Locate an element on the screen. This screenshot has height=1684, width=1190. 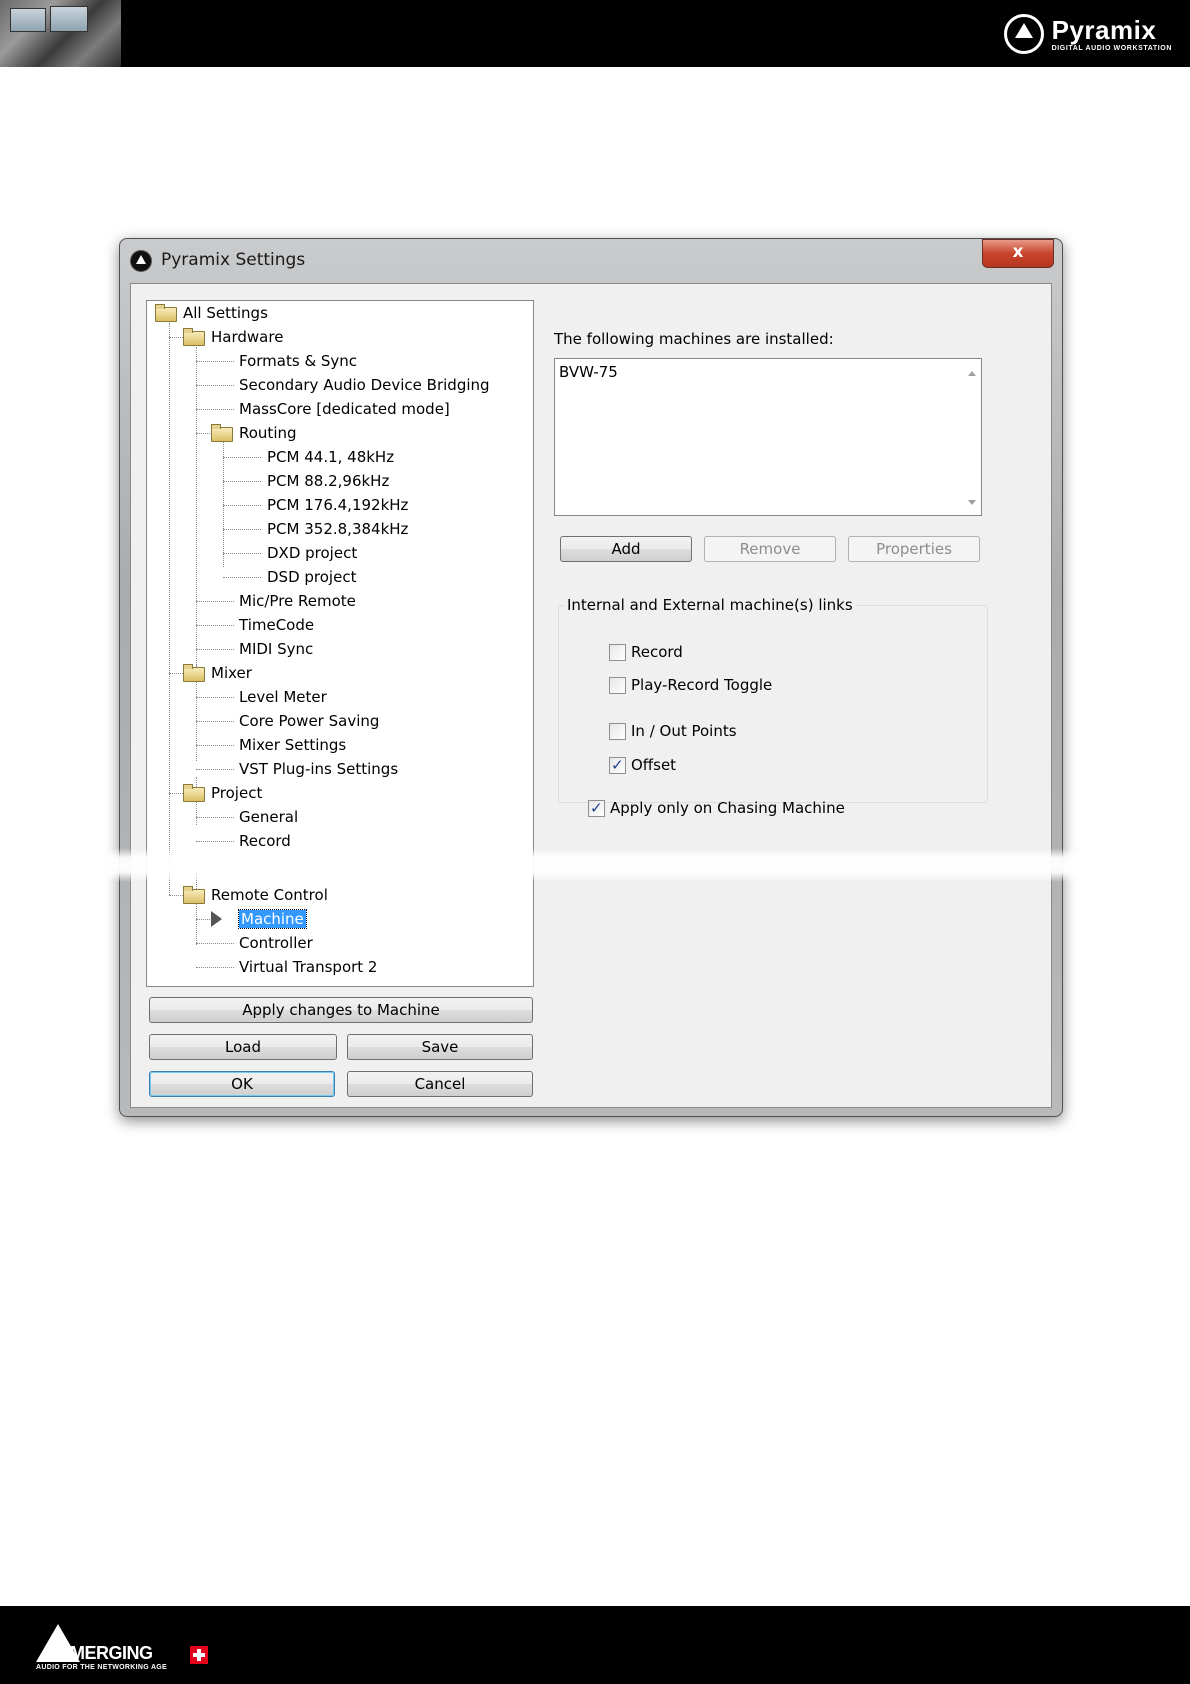
machine-list-item: BVW-75 is located at coordinates (588, 372).